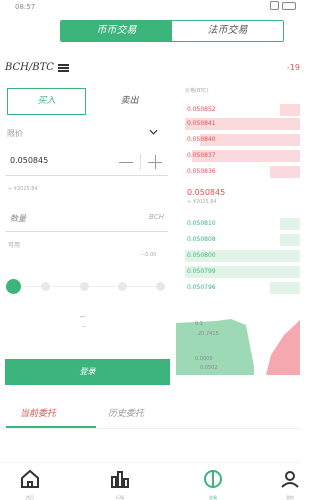 The image size is (320, 500). I want to click on bid-price: 0.050810, so click(201, 223).